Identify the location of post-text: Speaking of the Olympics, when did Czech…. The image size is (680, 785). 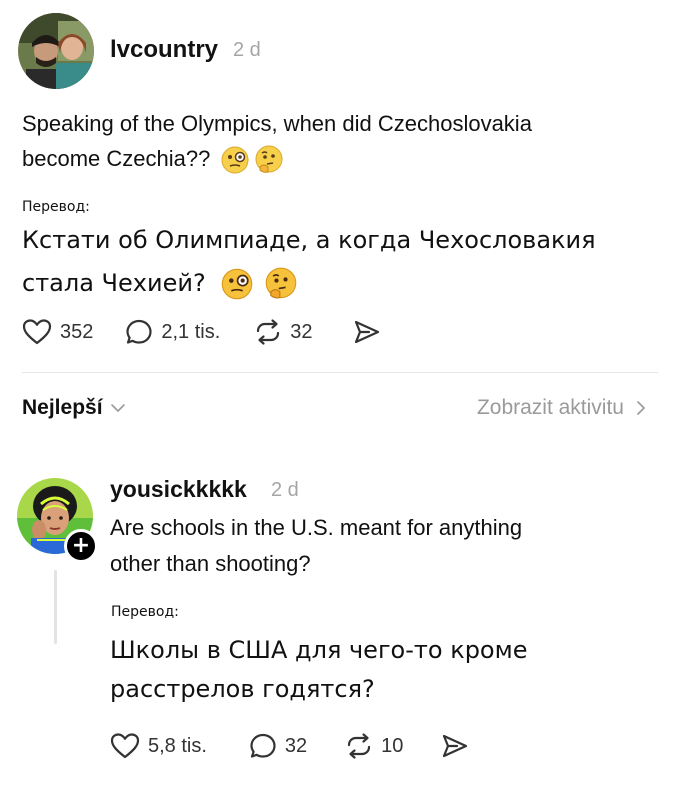
(342, 141).